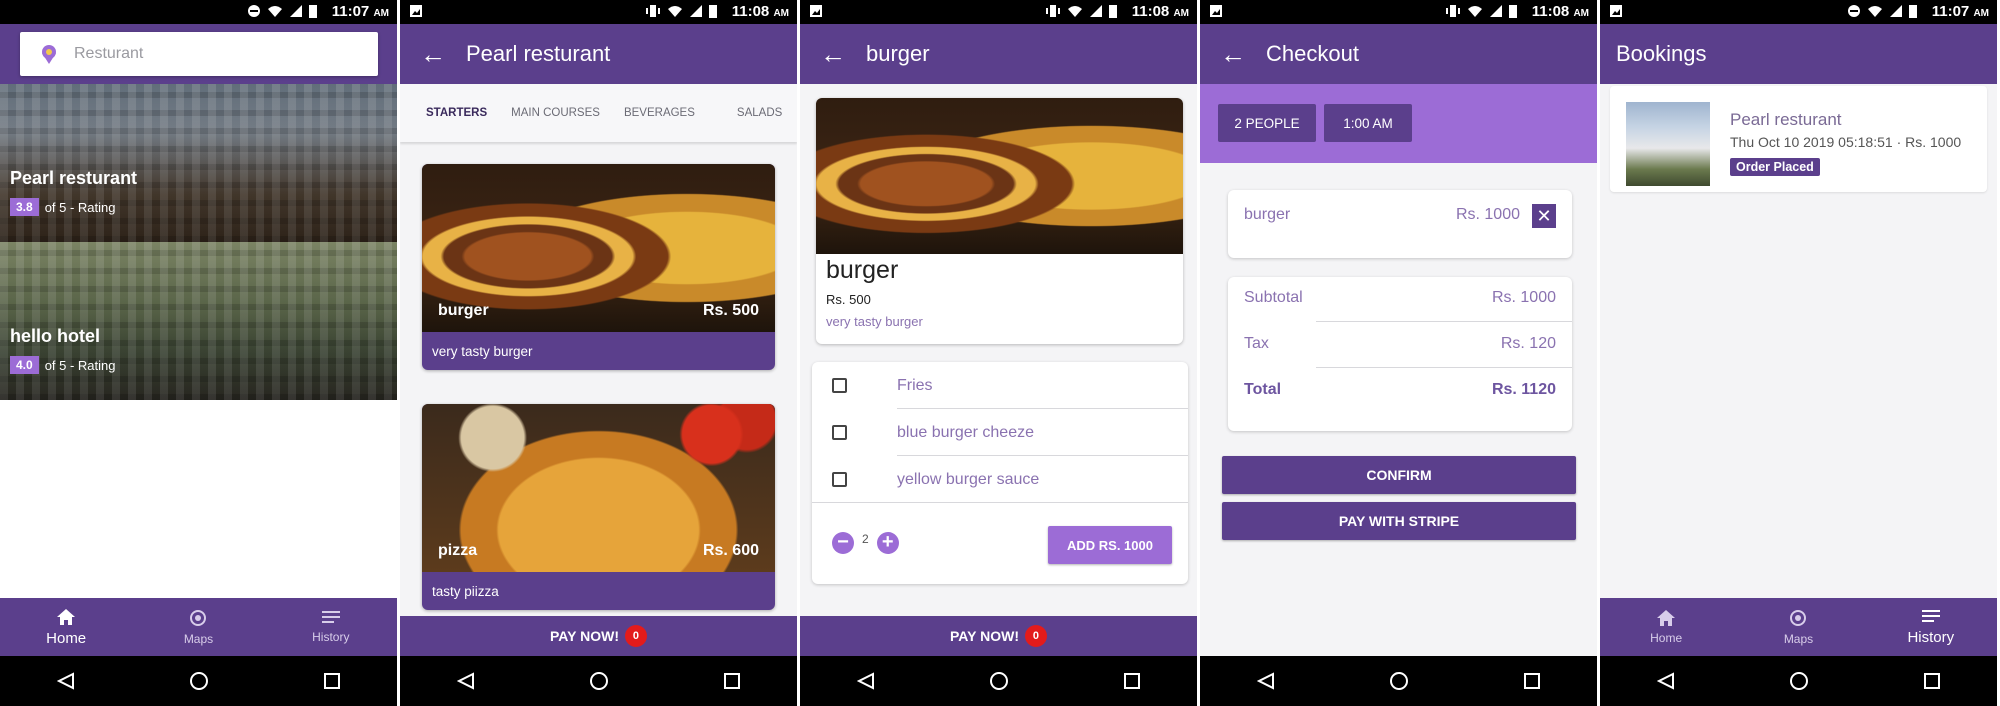 This screenshot has width=2000, height=706. What do you see at coordinates (1786, 119) in the screenshot?
I see `booking-restaurant-name: Pearl resturant` at bounding box center [1786, 119].